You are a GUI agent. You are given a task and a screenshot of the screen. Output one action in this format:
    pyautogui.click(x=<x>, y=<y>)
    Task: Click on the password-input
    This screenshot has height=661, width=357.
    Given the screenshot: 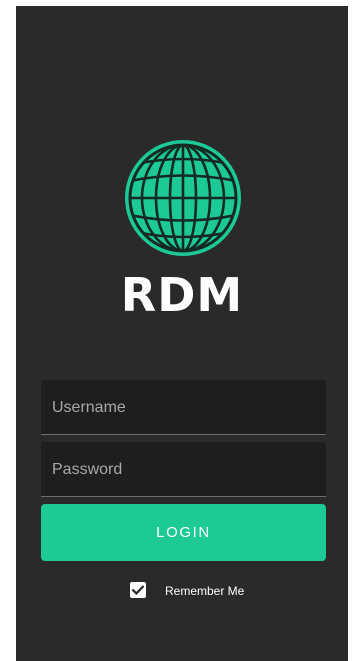 What is the action you would take?
    pyautogui.click(x=183, y=469)
    